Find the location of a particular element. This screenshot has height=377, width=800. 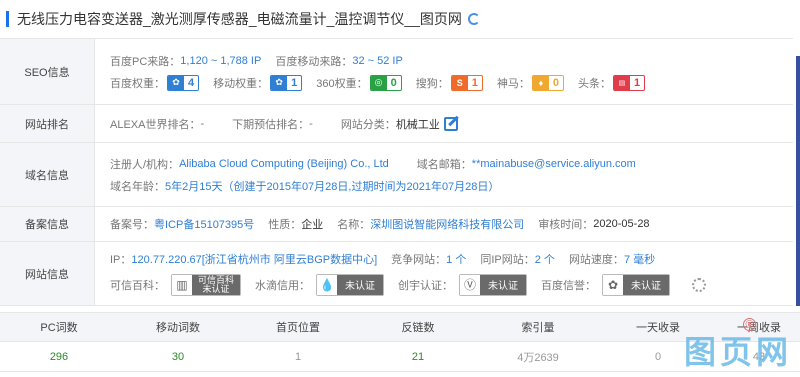

domain-age-value: 5年2月15天（创建于2015年07月28日,过期时间为2021年07月28日） is located at coordinates (332, 186).